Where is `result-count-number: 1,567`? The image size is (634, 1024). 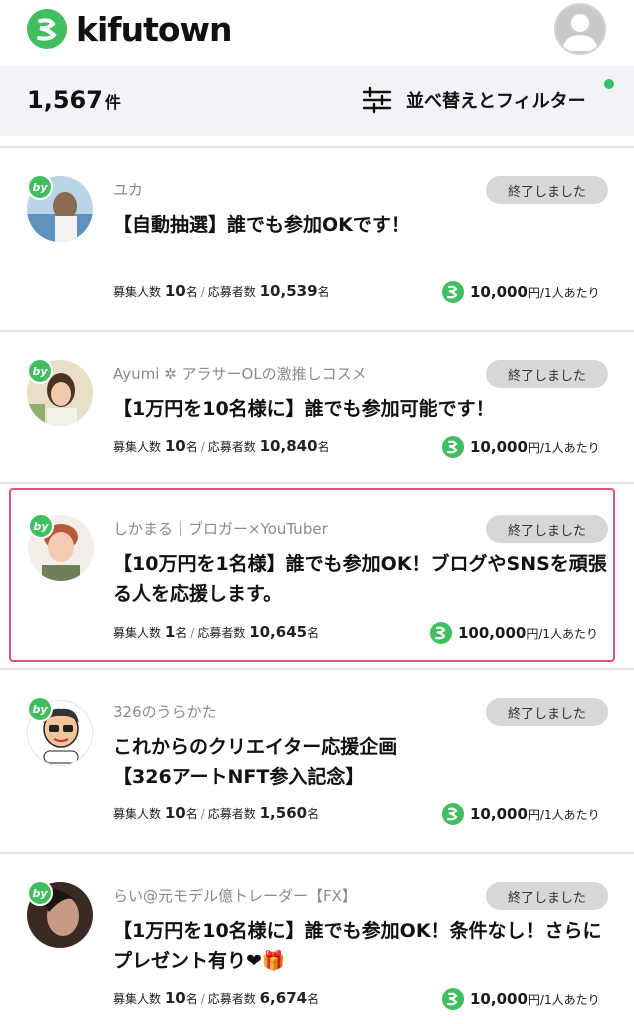
result-count-number: 1,567 is located at coordinates (65, 100).